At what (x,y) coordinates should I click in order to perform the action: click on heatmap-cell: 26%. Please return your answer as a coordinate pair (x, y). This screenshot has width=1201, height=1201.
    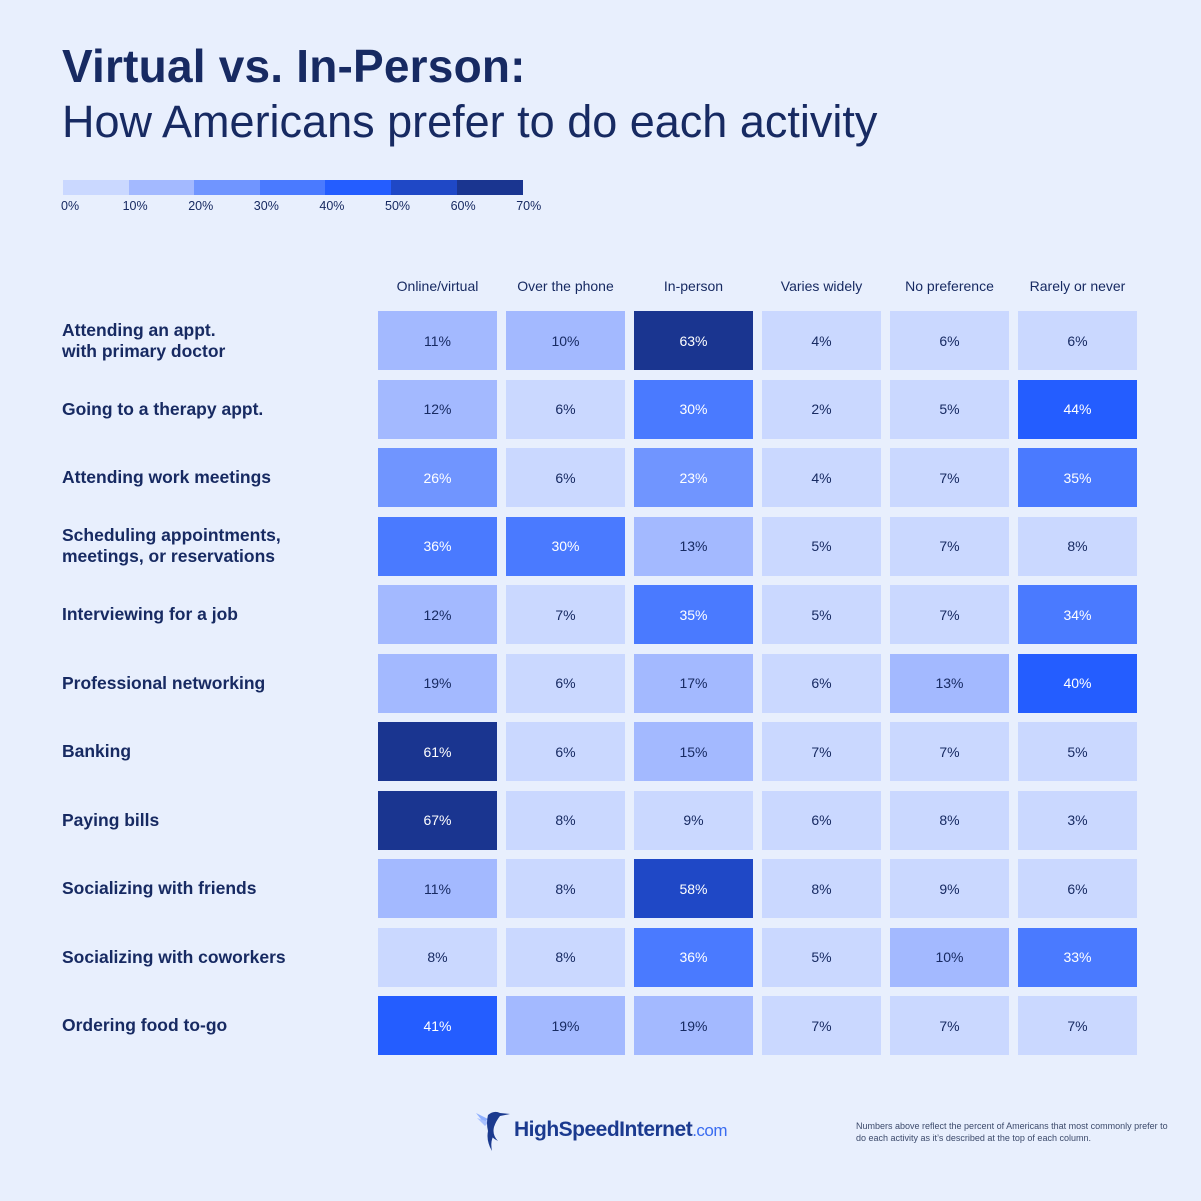
    Looking at the image, I should click on (437, 477).